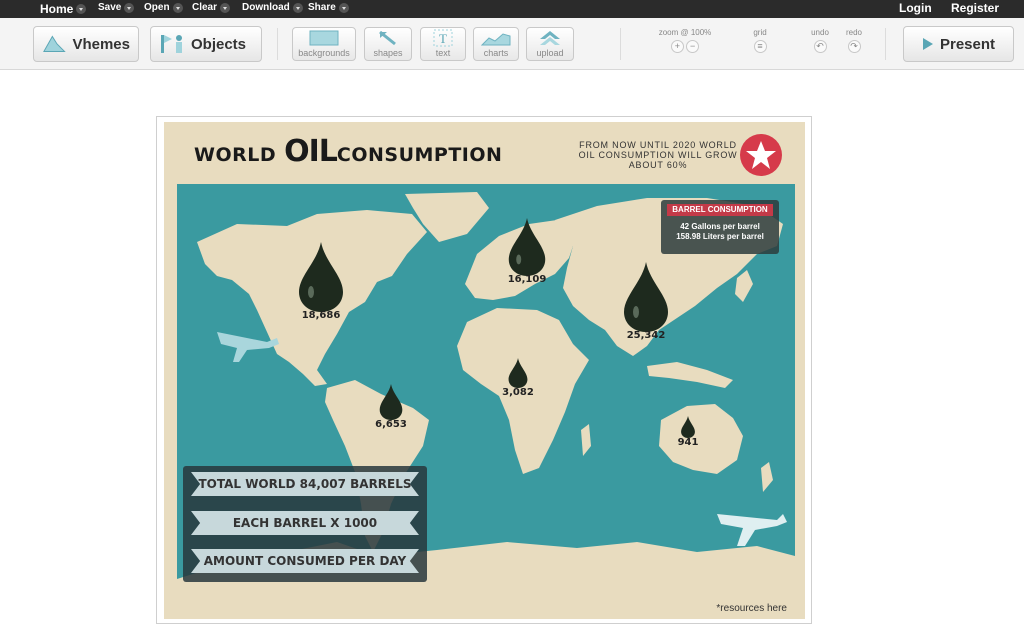 The image size is (1024, 641). I want to click on objects-button: Objects, so click(206, 44).